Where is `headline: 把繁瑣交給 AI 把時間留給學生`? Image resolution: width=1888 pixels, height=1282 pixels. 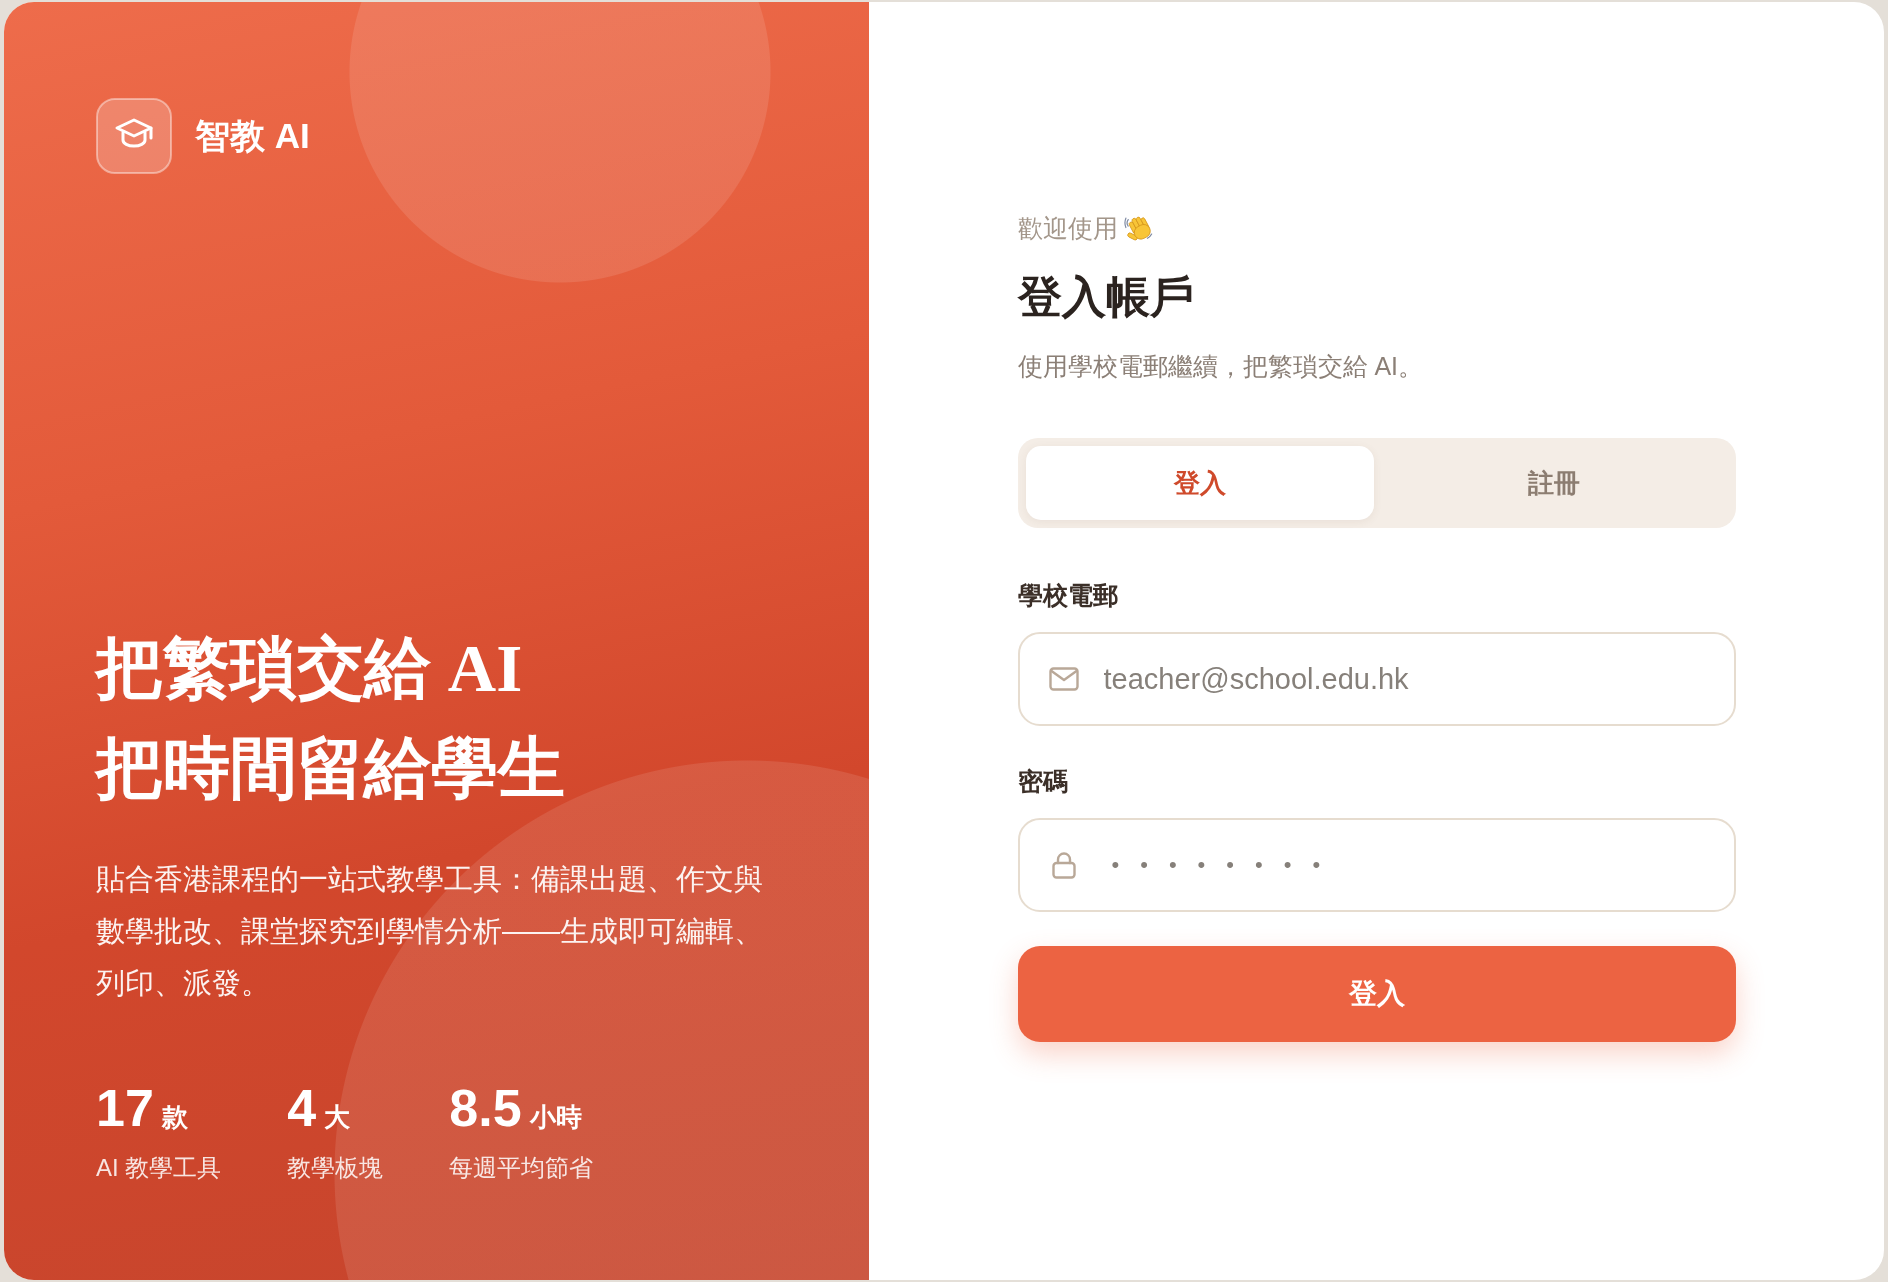
headline: 把繁瑣交給 AI 把時間留給學生 is located at coordinates (331, 718).